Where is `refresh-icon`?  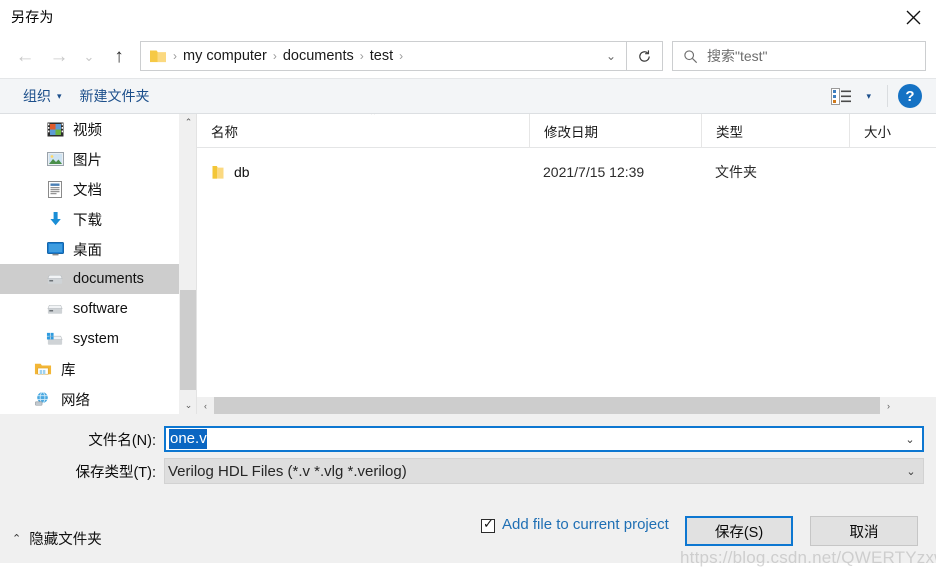
refresh-icon is located at coordinates (644, 55).